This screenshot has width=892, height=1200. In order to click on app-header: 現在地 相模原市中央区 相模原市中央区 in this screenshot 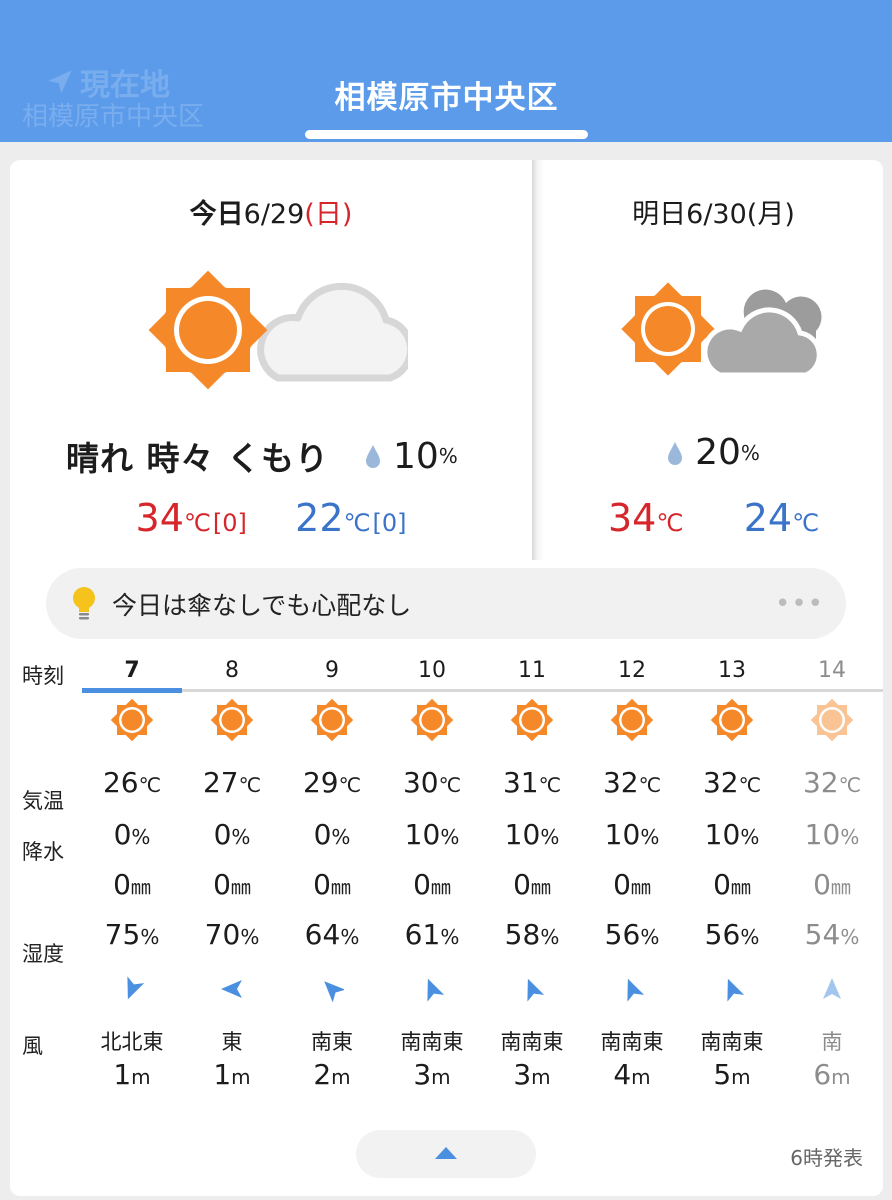, I will do `click(446, 71)`.